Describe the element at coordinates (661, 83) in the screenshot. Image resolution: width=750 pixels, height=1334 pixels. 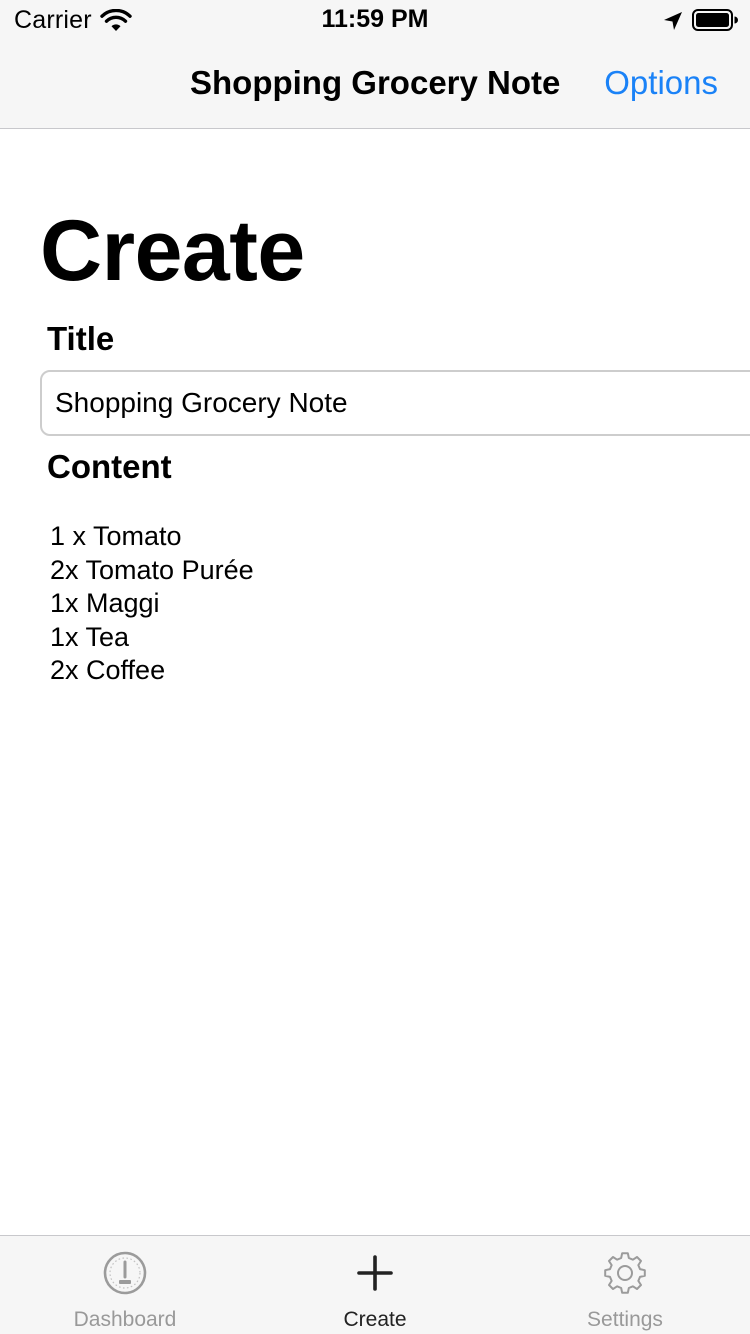
I see `options-button: Options` at that location.